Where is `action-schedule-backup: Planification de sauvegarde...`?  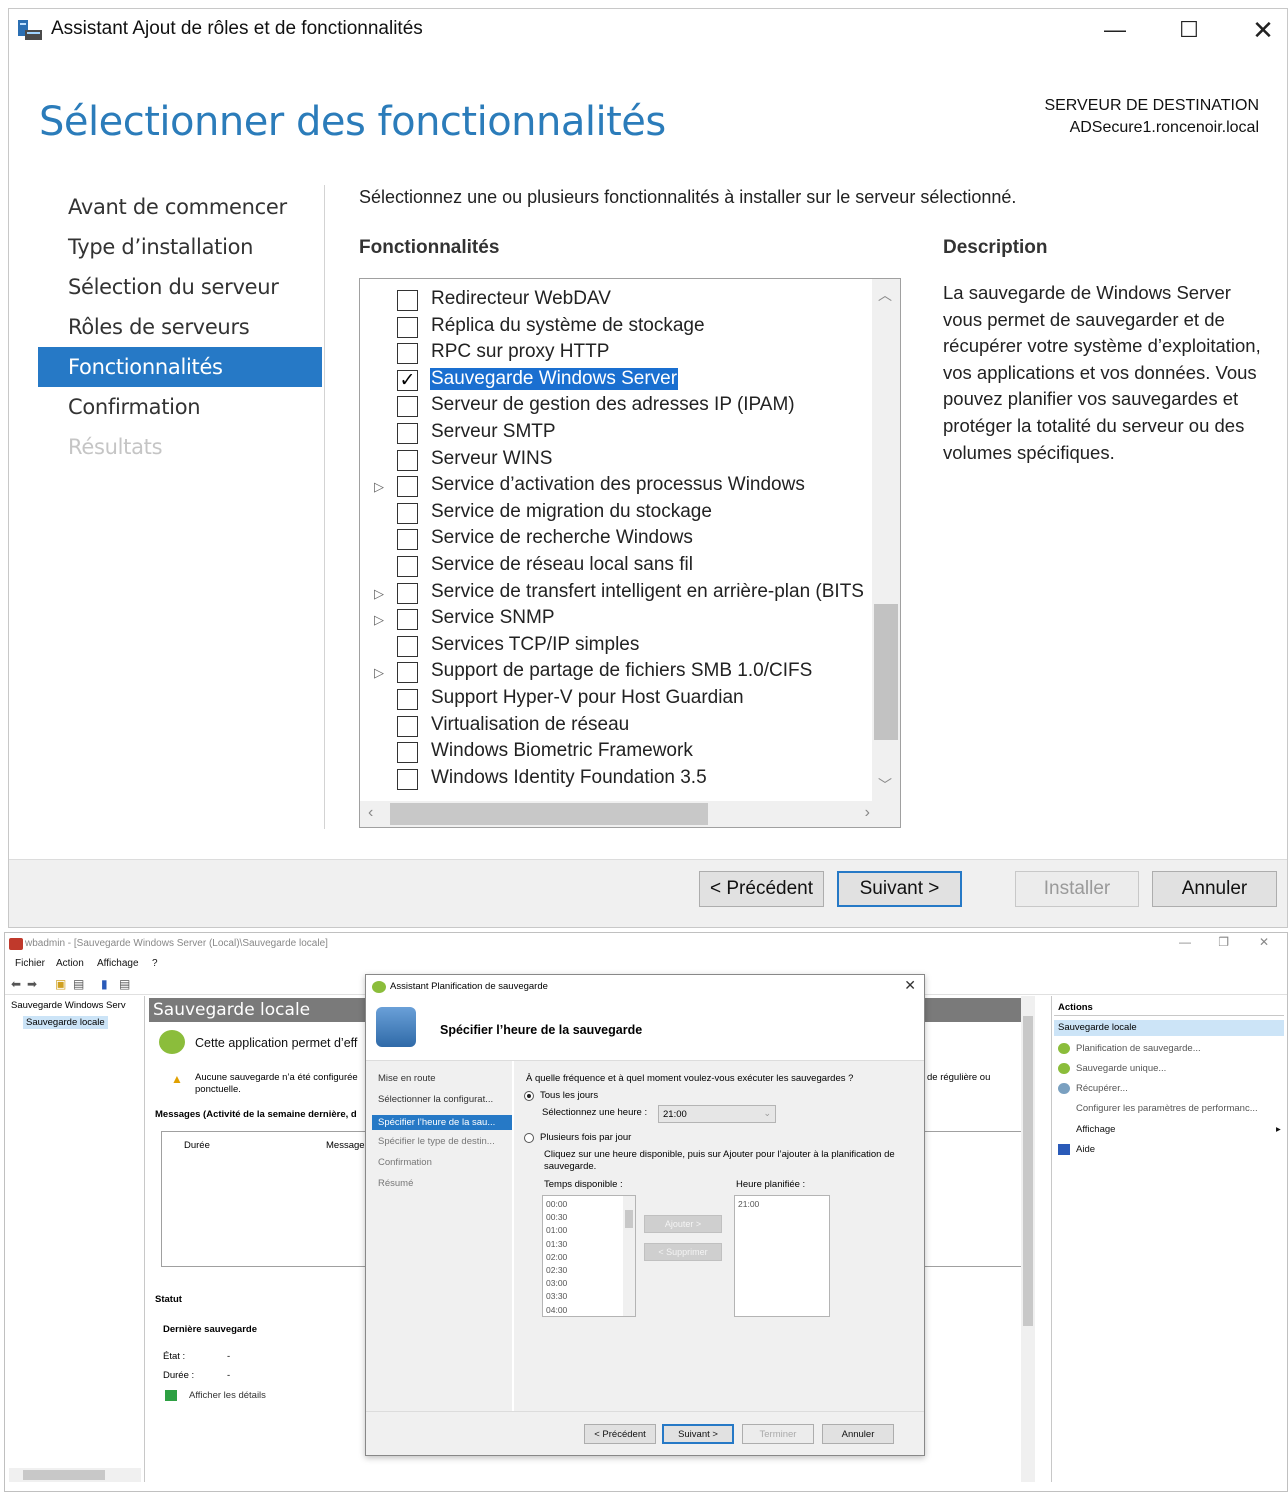 action-schedule-backup: Planification de sauvegarde... is located at coordinates (1138, 1048).